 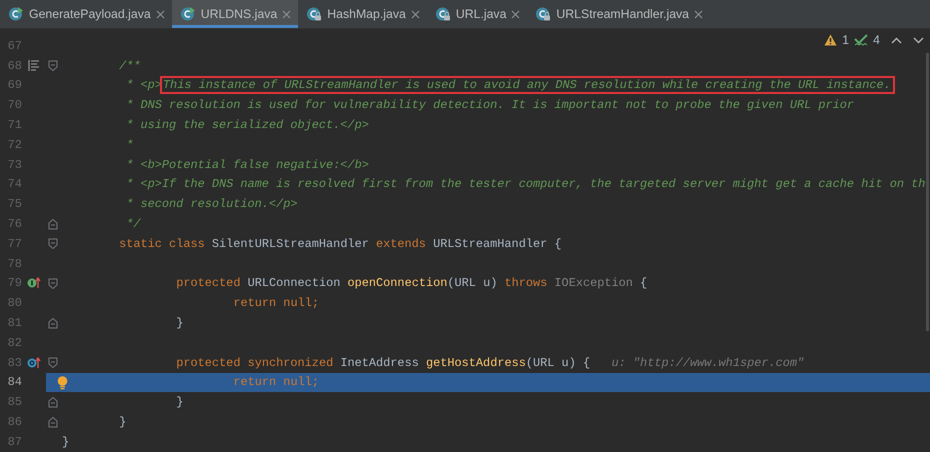 I want to click on parameter-hint: u: "http://www.wh1sper.com", so click(x=708, y=363).